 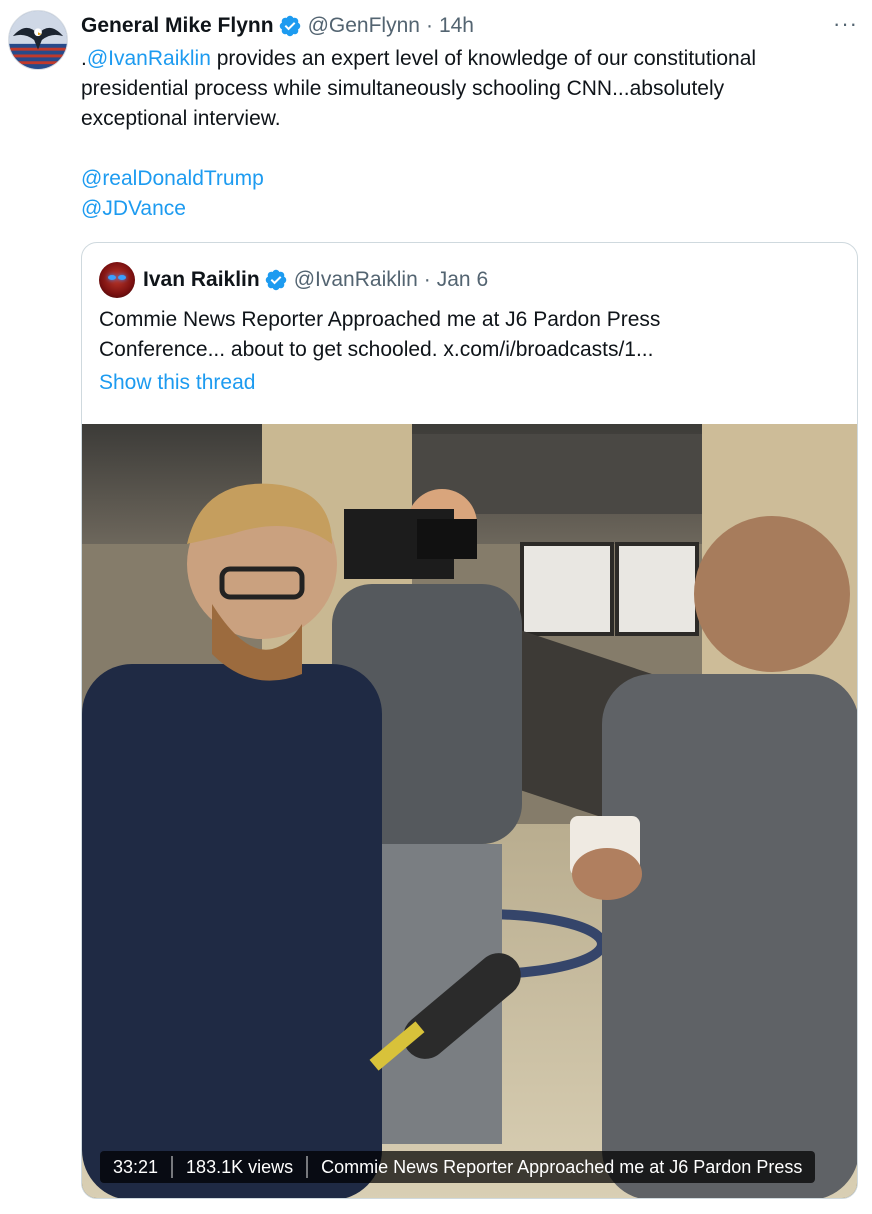 I want to click on quoted-tweet-header: Ivan Raiklin @IvanRaiklin · Jan 6, so click(x=293, y=280).